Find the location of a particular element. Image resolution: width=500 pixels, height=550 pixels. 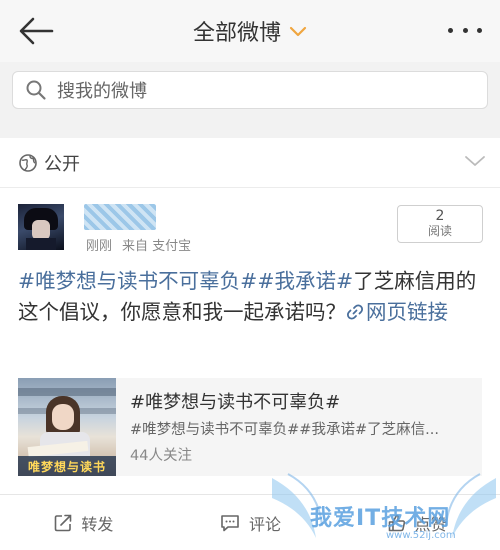

avatar is located at coordinates (41, 227).